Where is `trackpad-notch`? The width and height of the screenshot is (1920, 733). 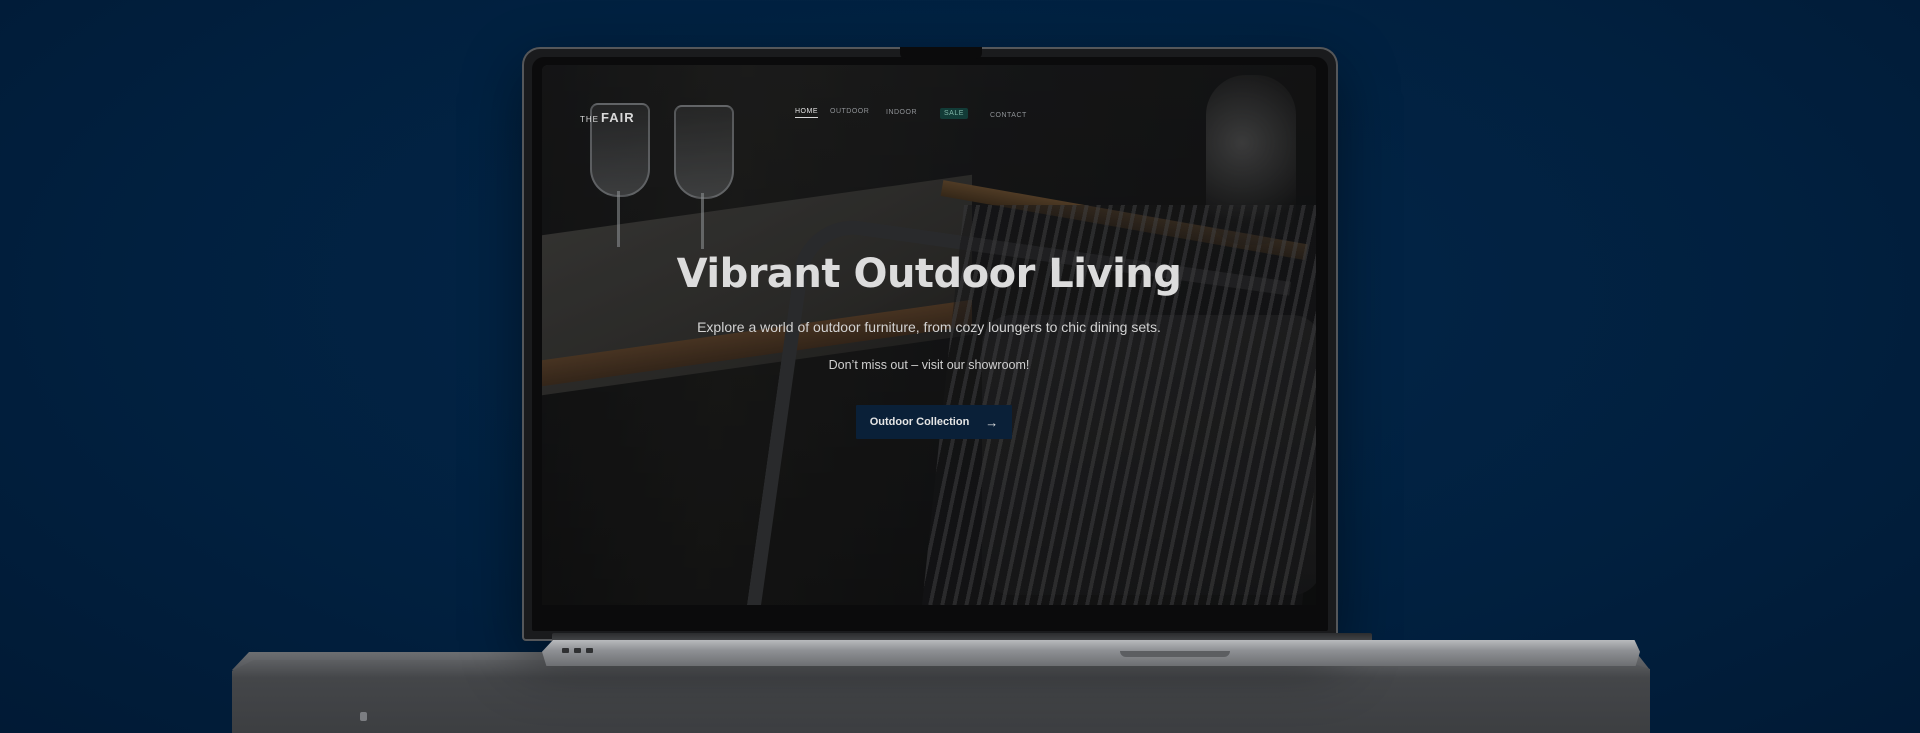 trackpad-notch is located at coordinates (1175, 654).